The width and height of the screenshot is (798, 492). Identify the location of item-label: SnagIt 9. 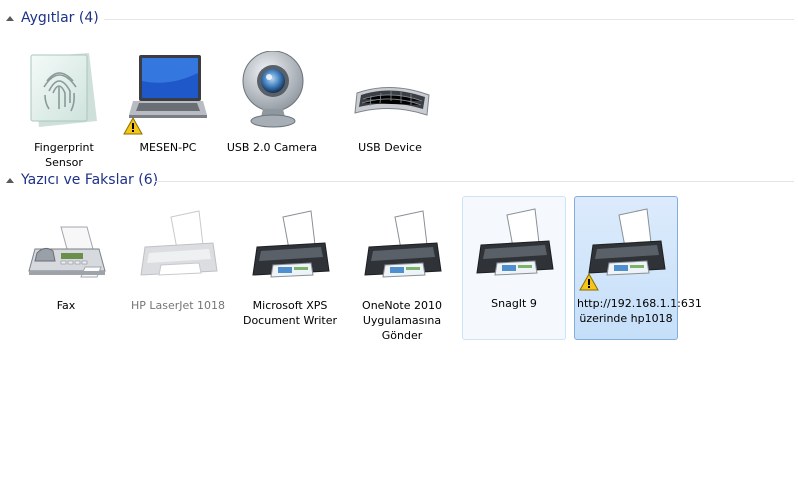
(514, 303).